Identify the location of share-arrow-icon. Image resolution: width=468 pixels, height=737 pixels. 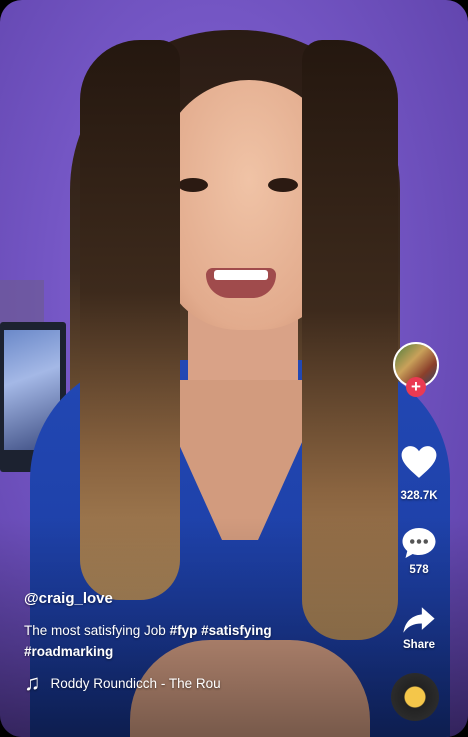
(419, 620).